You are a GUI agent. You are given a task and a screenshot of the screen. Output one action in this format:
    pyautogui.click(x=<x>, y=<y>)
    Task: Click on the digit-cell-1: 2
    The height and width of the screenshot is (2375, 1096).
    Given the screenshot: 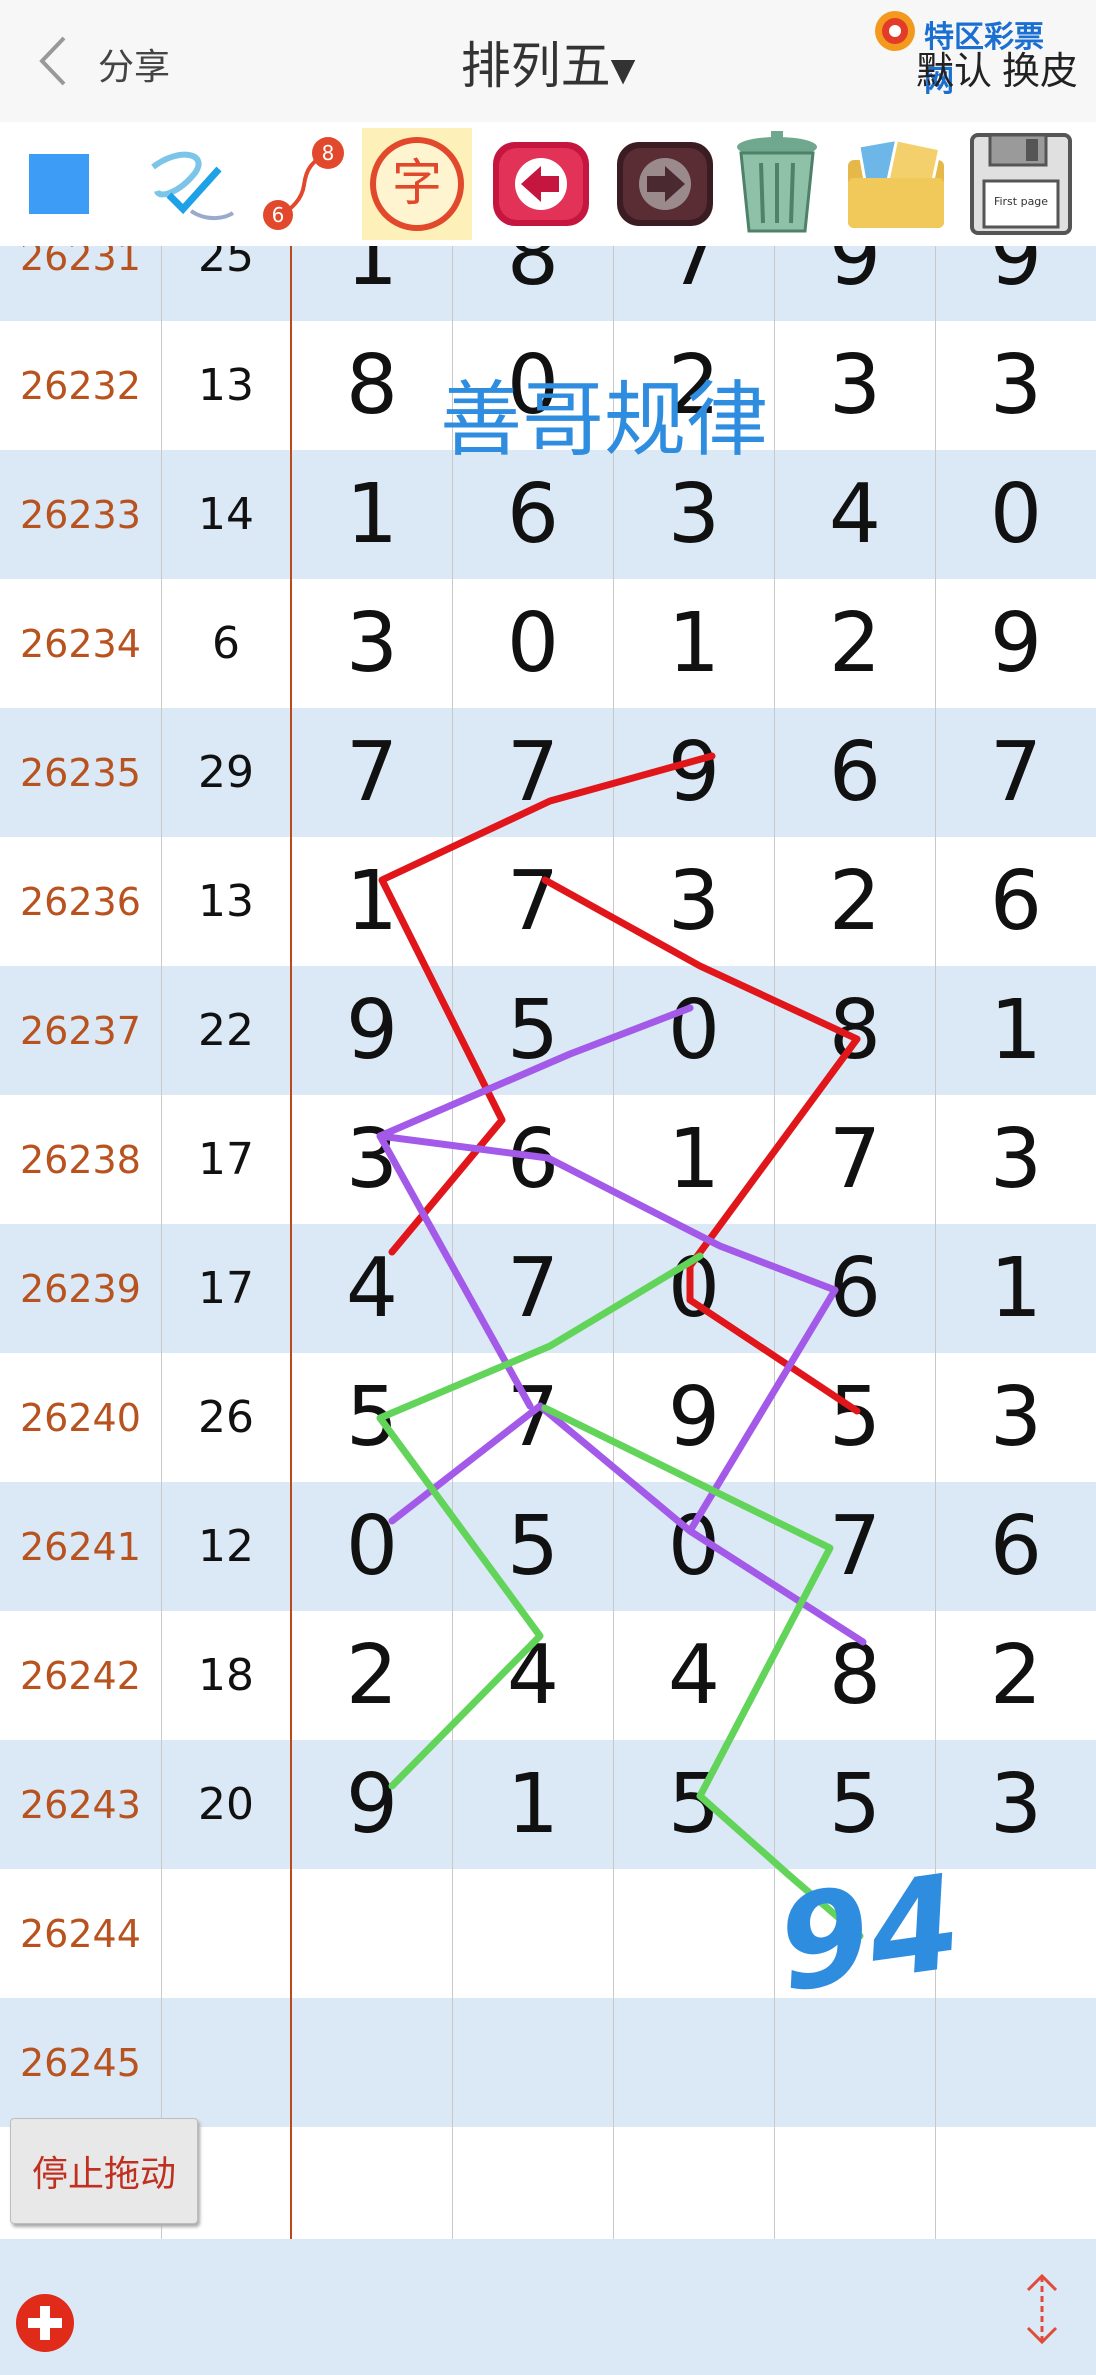 What is the action you would take?
    pyautogui.click(x=372, y=1675)
    